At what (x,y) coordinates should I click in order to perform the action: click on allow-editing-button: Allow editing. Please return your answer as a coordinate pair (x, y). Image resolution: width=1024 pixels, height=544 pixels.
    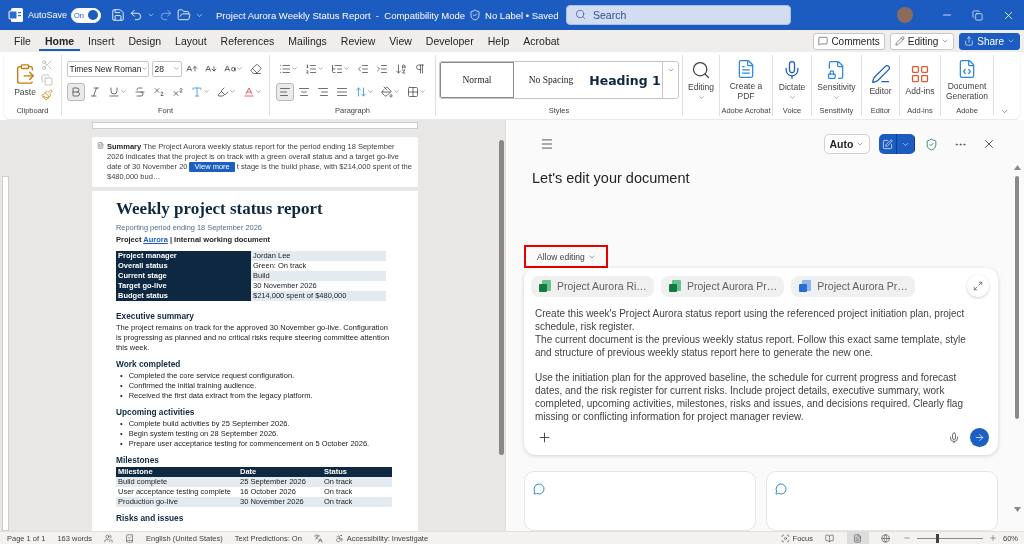
    Looking at the image, I should click on (566, 257).